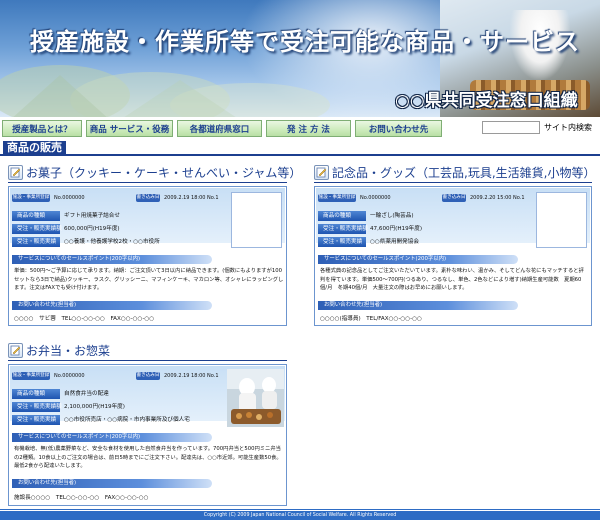  I want to click on category-bento: お弁当・お惣菜, so click(59, 350).